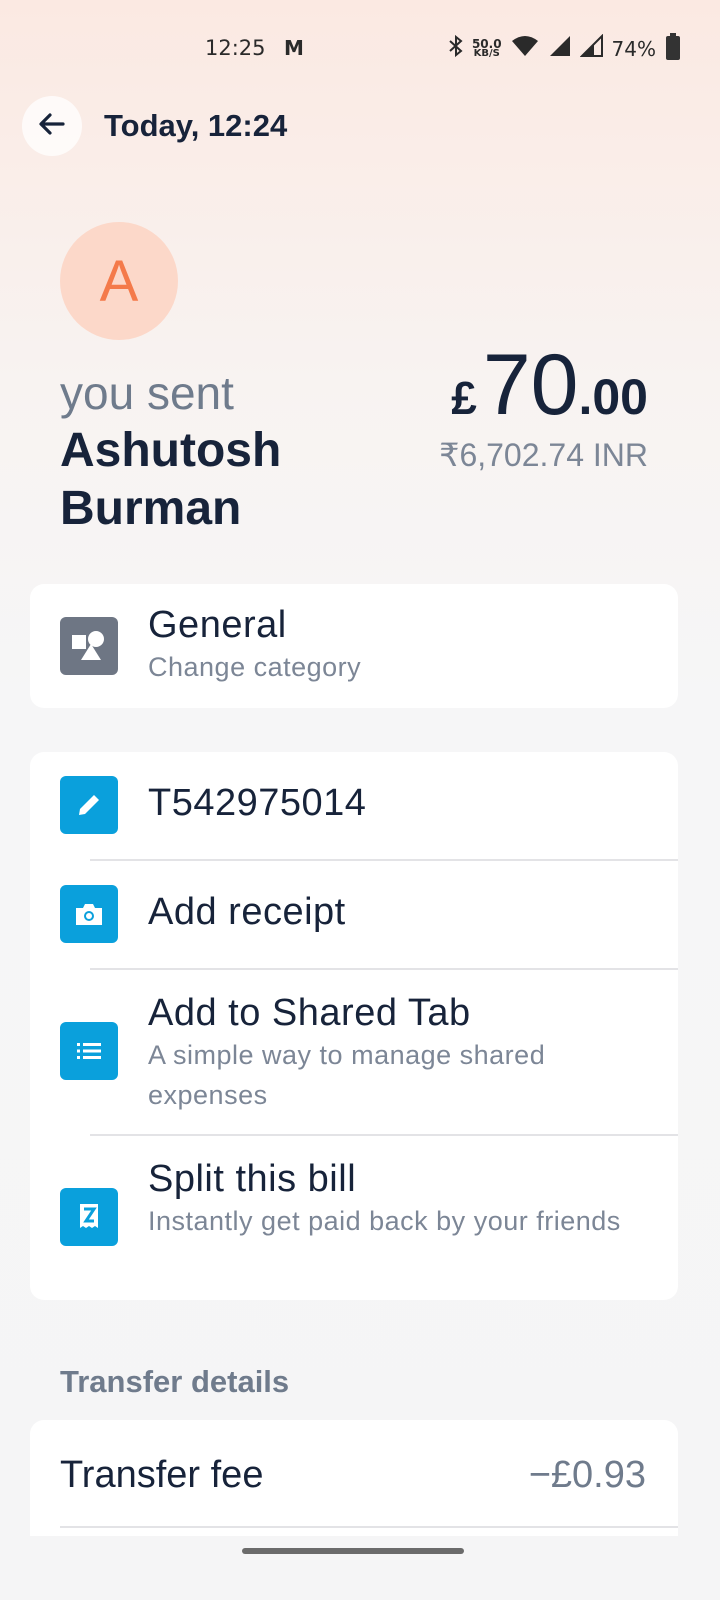 This screenshot has width=720, height=1600. What do you see at coordinates (464, 398) in the screenshot?
I see `currency-symbol: £` at bounding box center [464, 398].